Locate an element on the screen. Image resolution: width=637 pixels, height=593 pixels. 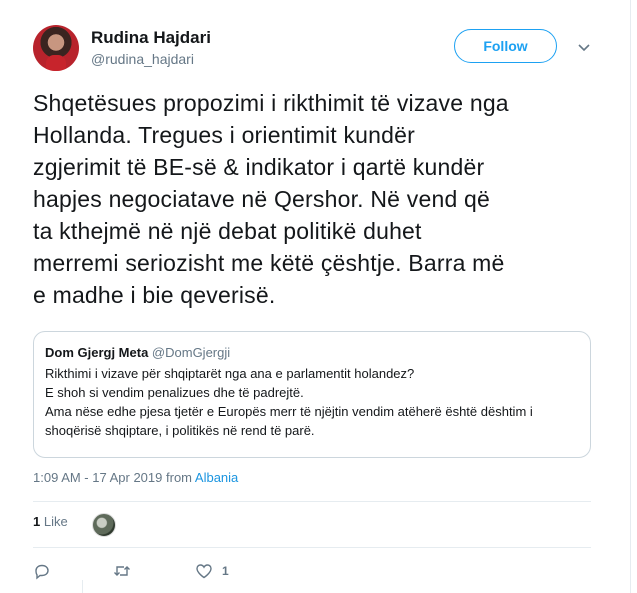
quoted-header: Dom Gjergj Meta @DomGjergji is located at coordinates (312, 352).